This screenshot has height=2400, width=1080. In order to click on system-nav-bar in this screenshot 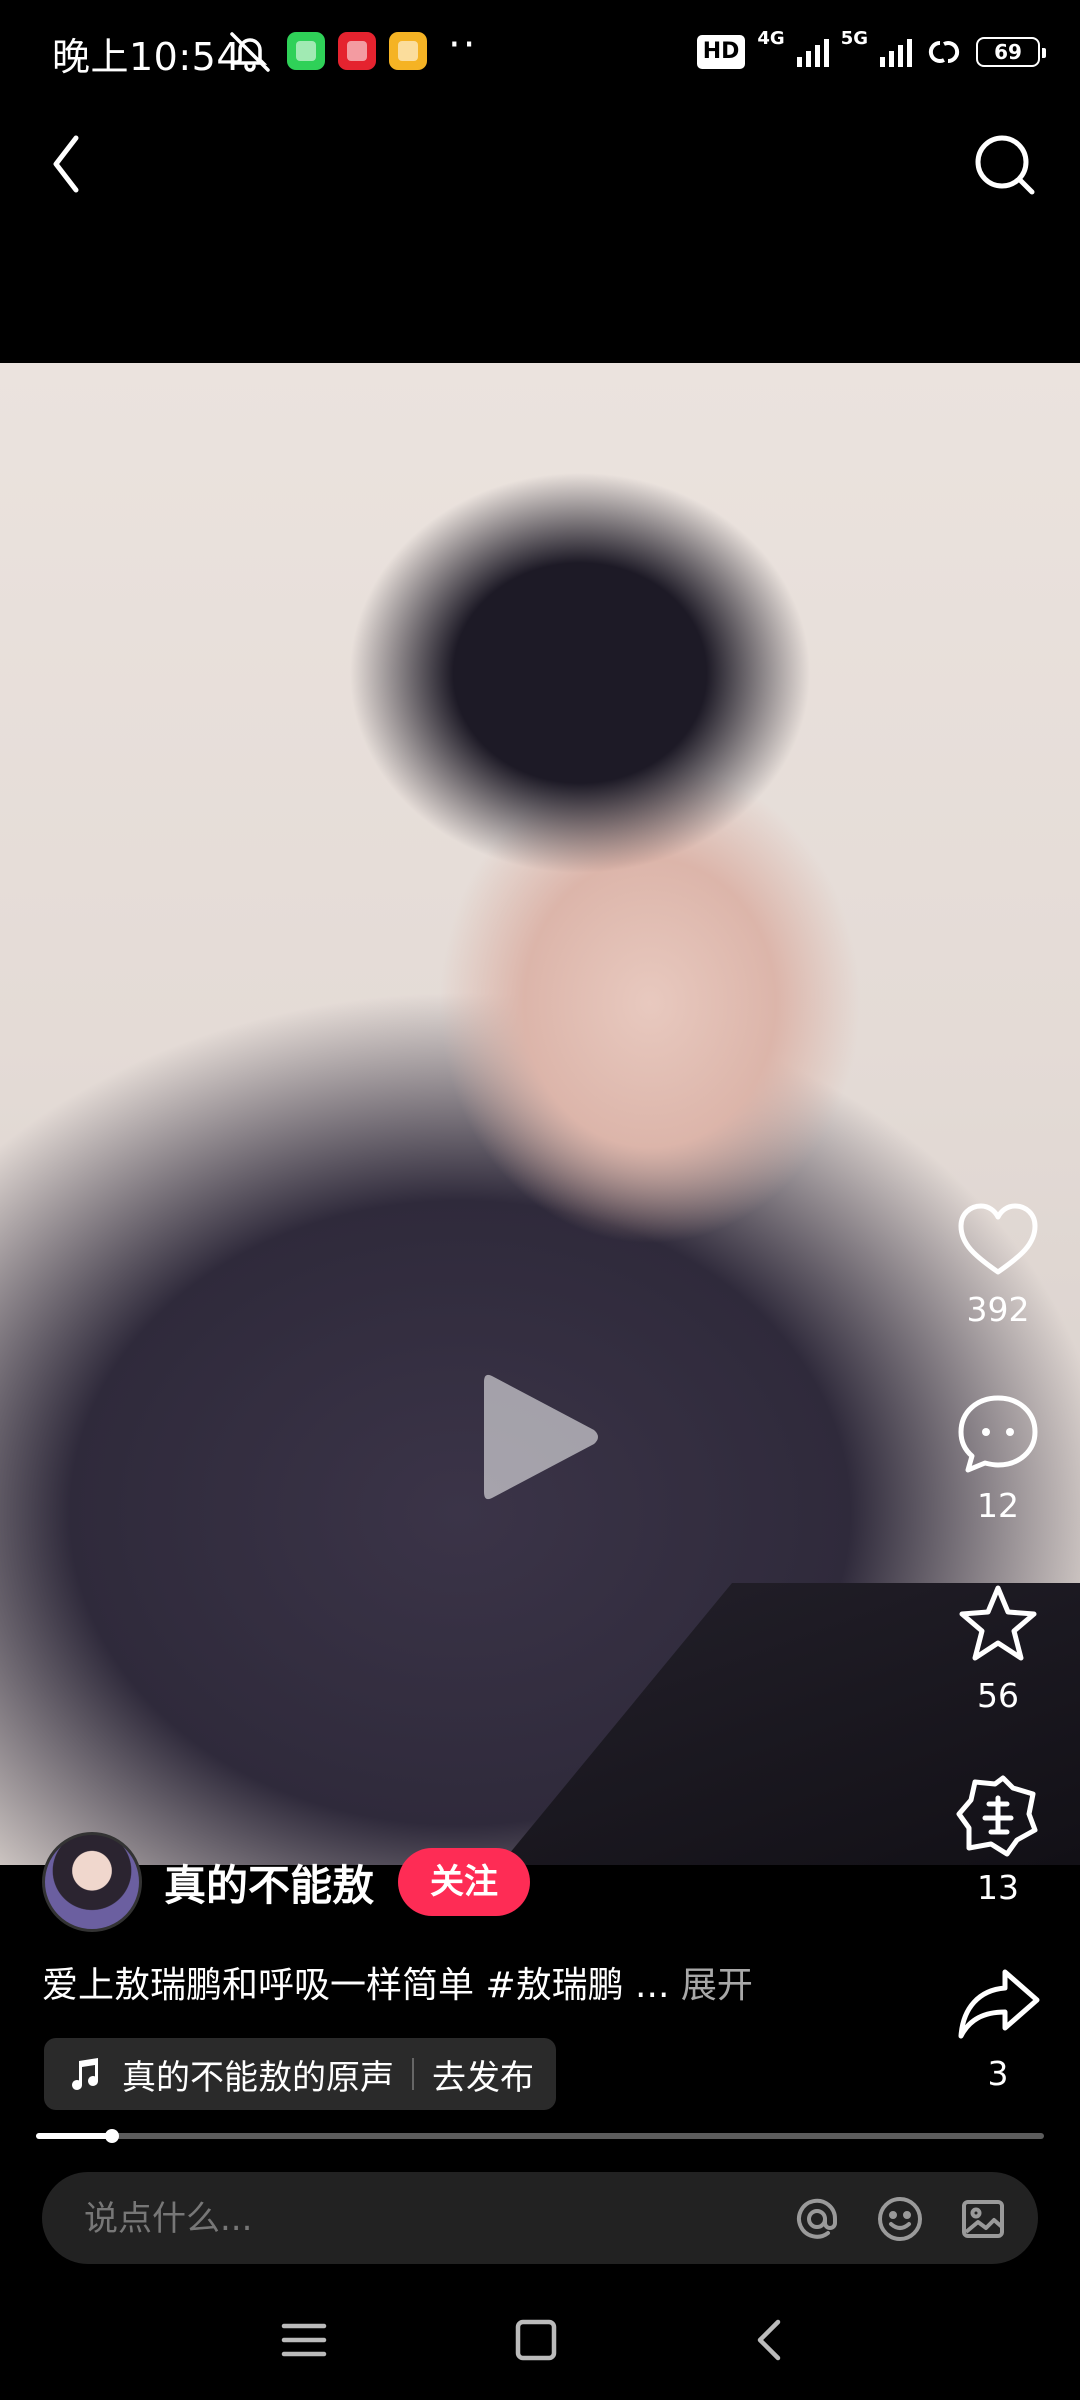, I will do `click(540, 2345)`.